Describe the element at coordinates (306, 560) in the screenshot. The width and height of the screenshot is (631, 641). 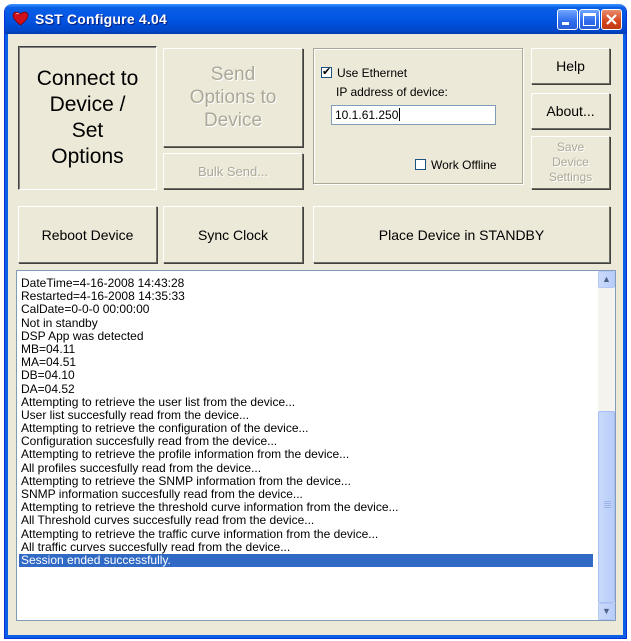
I see `log-line: Session ended successfully.` at that location.